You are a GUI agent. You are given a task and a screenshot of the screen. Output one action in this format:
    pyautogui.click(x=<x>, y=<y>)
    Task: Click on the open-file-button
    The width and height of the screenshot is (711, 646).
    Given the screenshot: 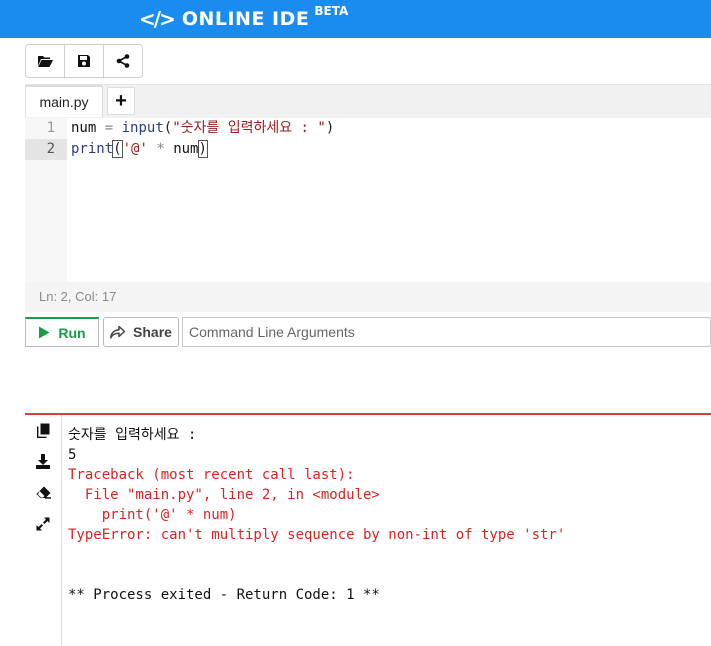 What is the action you would take?
    pyautogui.click(x=45, y=61)
    